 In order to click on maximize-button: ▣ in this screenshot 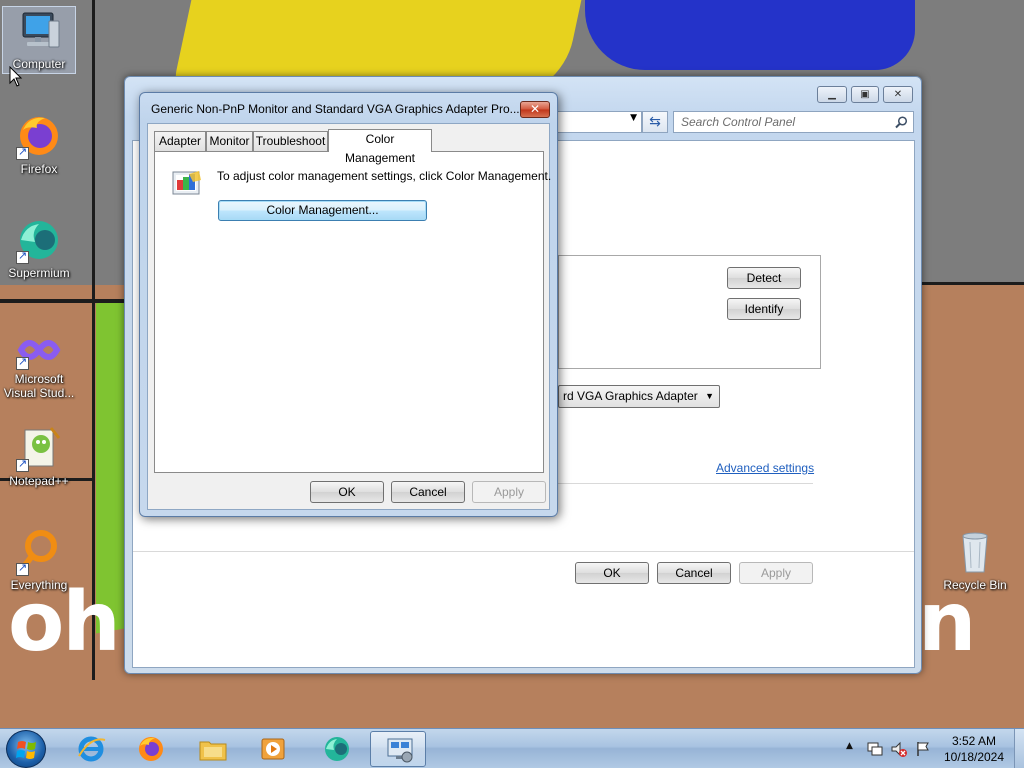, I will do `click(865, 94)`.